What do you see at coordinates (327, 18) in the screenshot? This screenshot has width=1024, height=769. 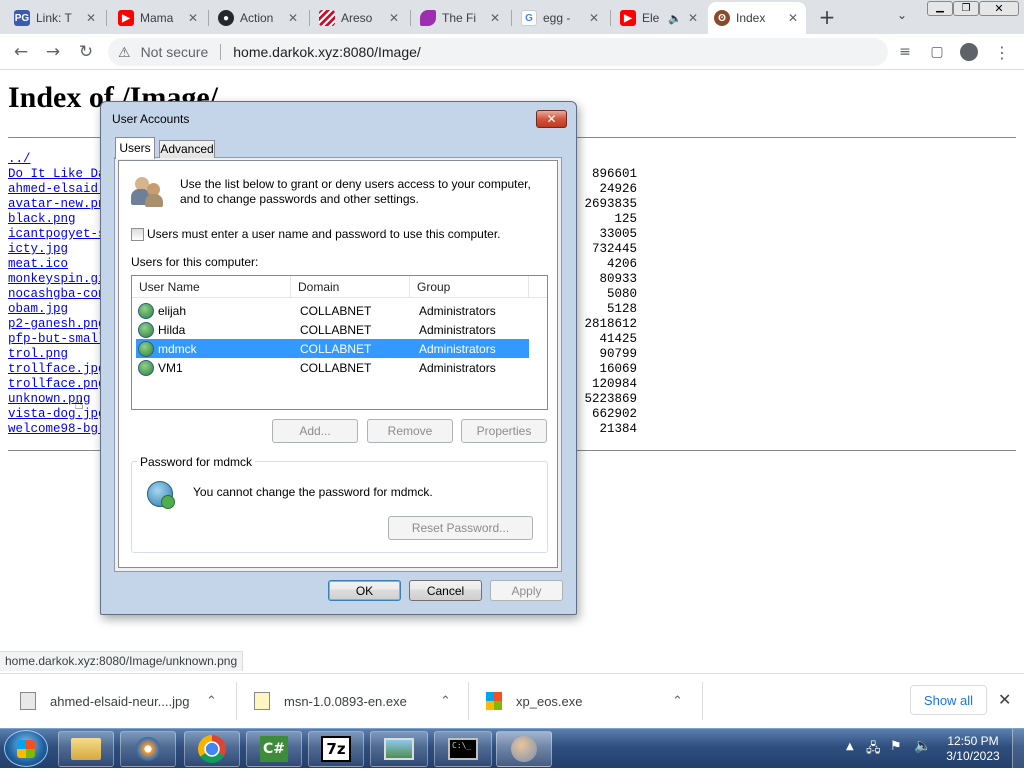 I see `ares-icon` at bounding box center [327, 18].